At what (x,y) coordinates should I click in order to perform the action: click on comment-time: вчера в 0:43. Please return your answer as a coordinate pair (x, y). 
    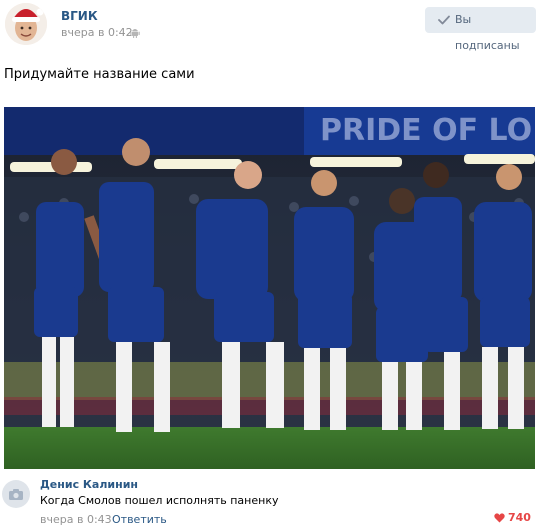
    Looking at the image, I should click on (76, 519).